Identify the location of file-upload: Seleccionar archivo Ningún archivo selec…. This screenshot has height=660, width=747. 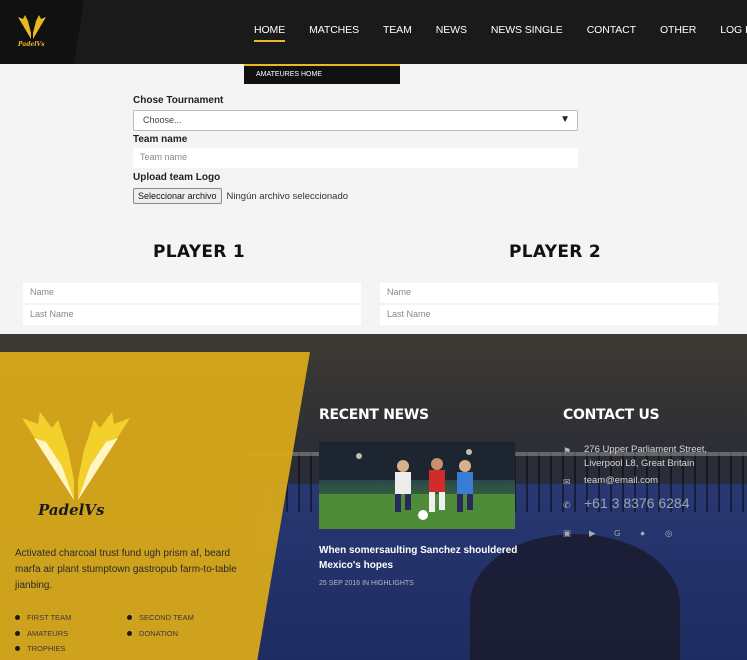
(356, 196).